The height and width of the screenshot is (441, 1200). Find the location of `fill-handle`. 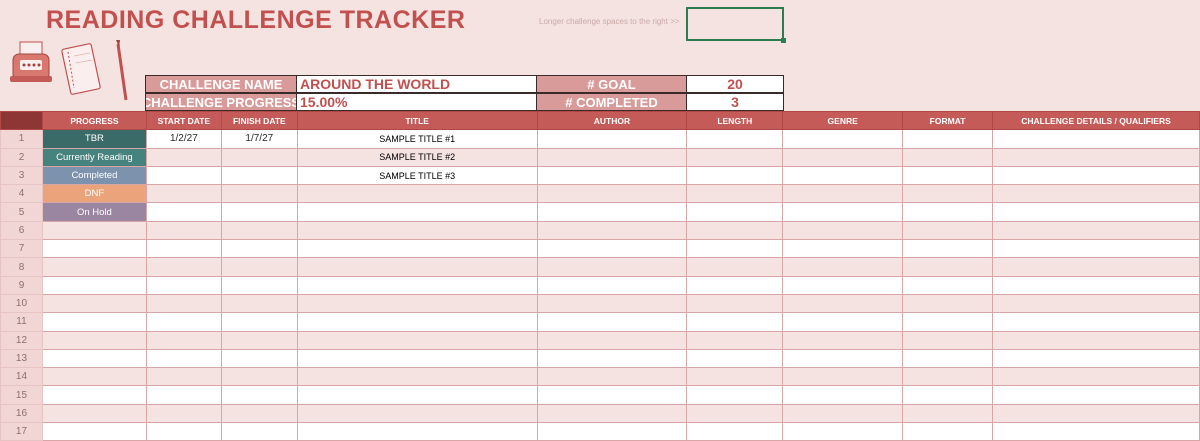

fill-handle is located at coordinates (783, 40).